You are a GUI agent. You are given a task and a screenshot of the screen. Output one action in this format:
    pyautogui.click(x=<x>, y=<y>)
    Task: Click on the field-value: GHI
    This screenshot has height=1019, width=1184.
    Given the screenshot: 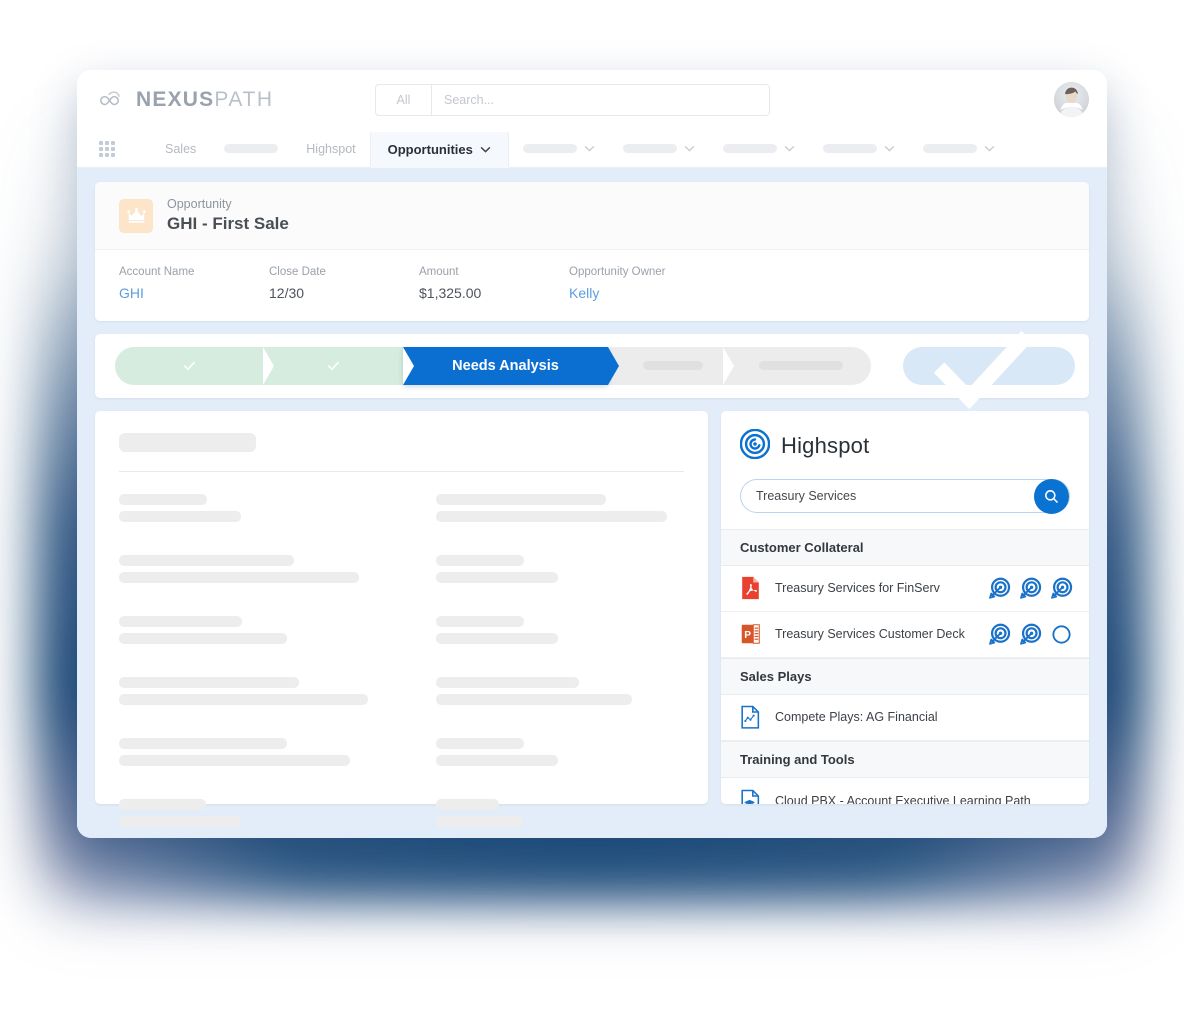 What is the action you would take?
    pyautogui.click(x=194, y=293)
    